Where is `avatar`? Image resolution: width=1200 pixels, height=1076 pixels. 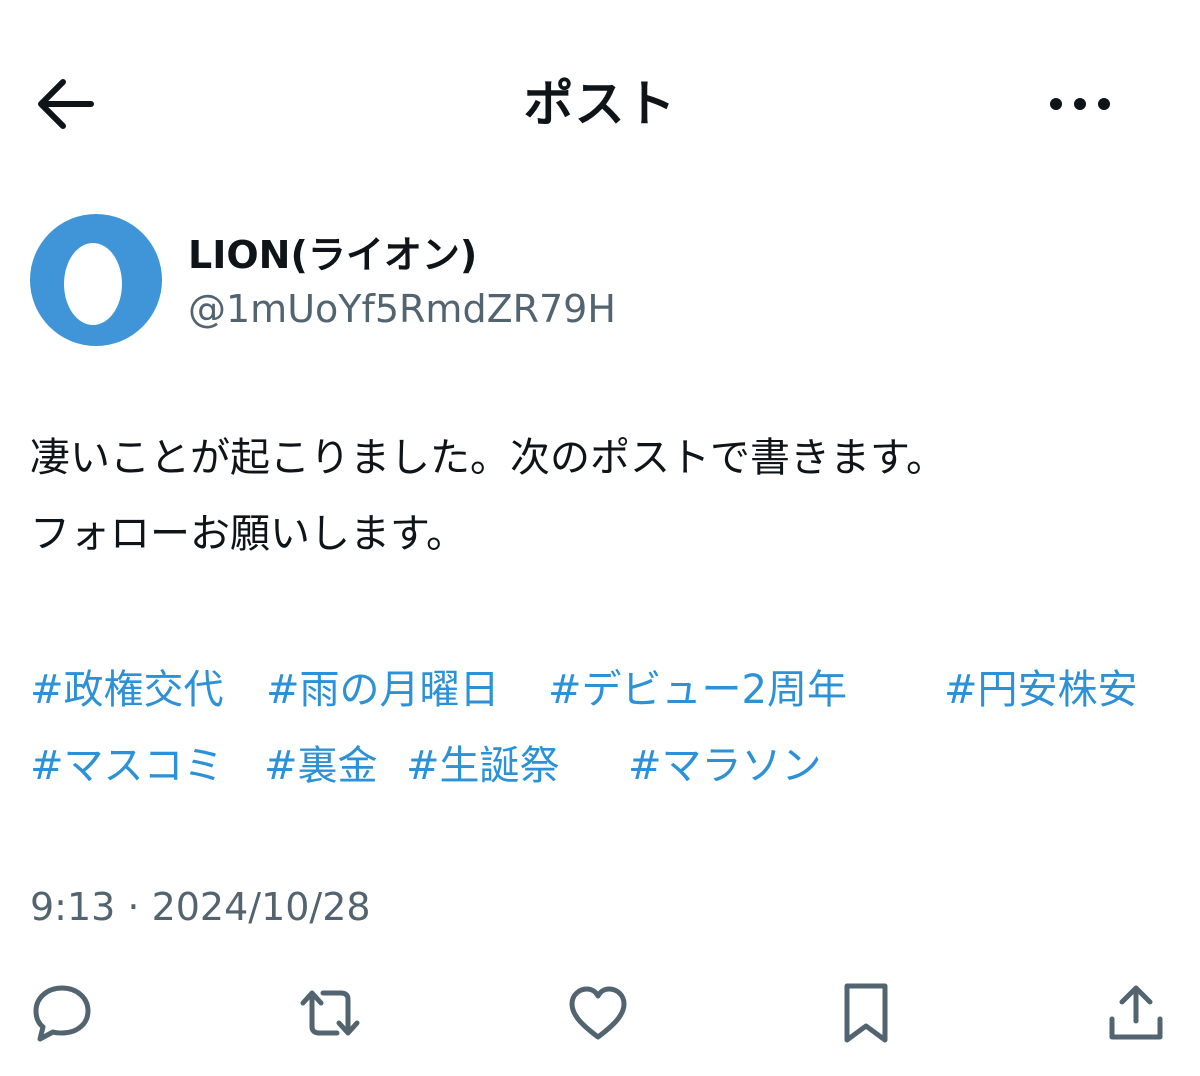
avatar is located at coordinates (96, 280).